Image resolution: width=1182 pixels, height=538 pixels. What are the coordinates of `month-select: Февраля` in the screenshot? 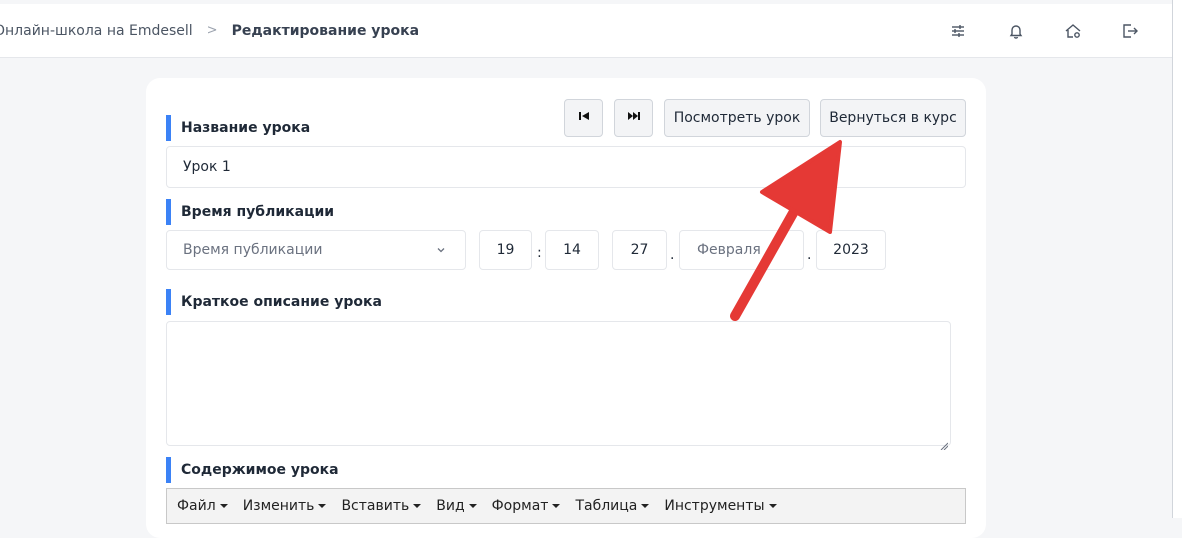 It's located at (741, 250).